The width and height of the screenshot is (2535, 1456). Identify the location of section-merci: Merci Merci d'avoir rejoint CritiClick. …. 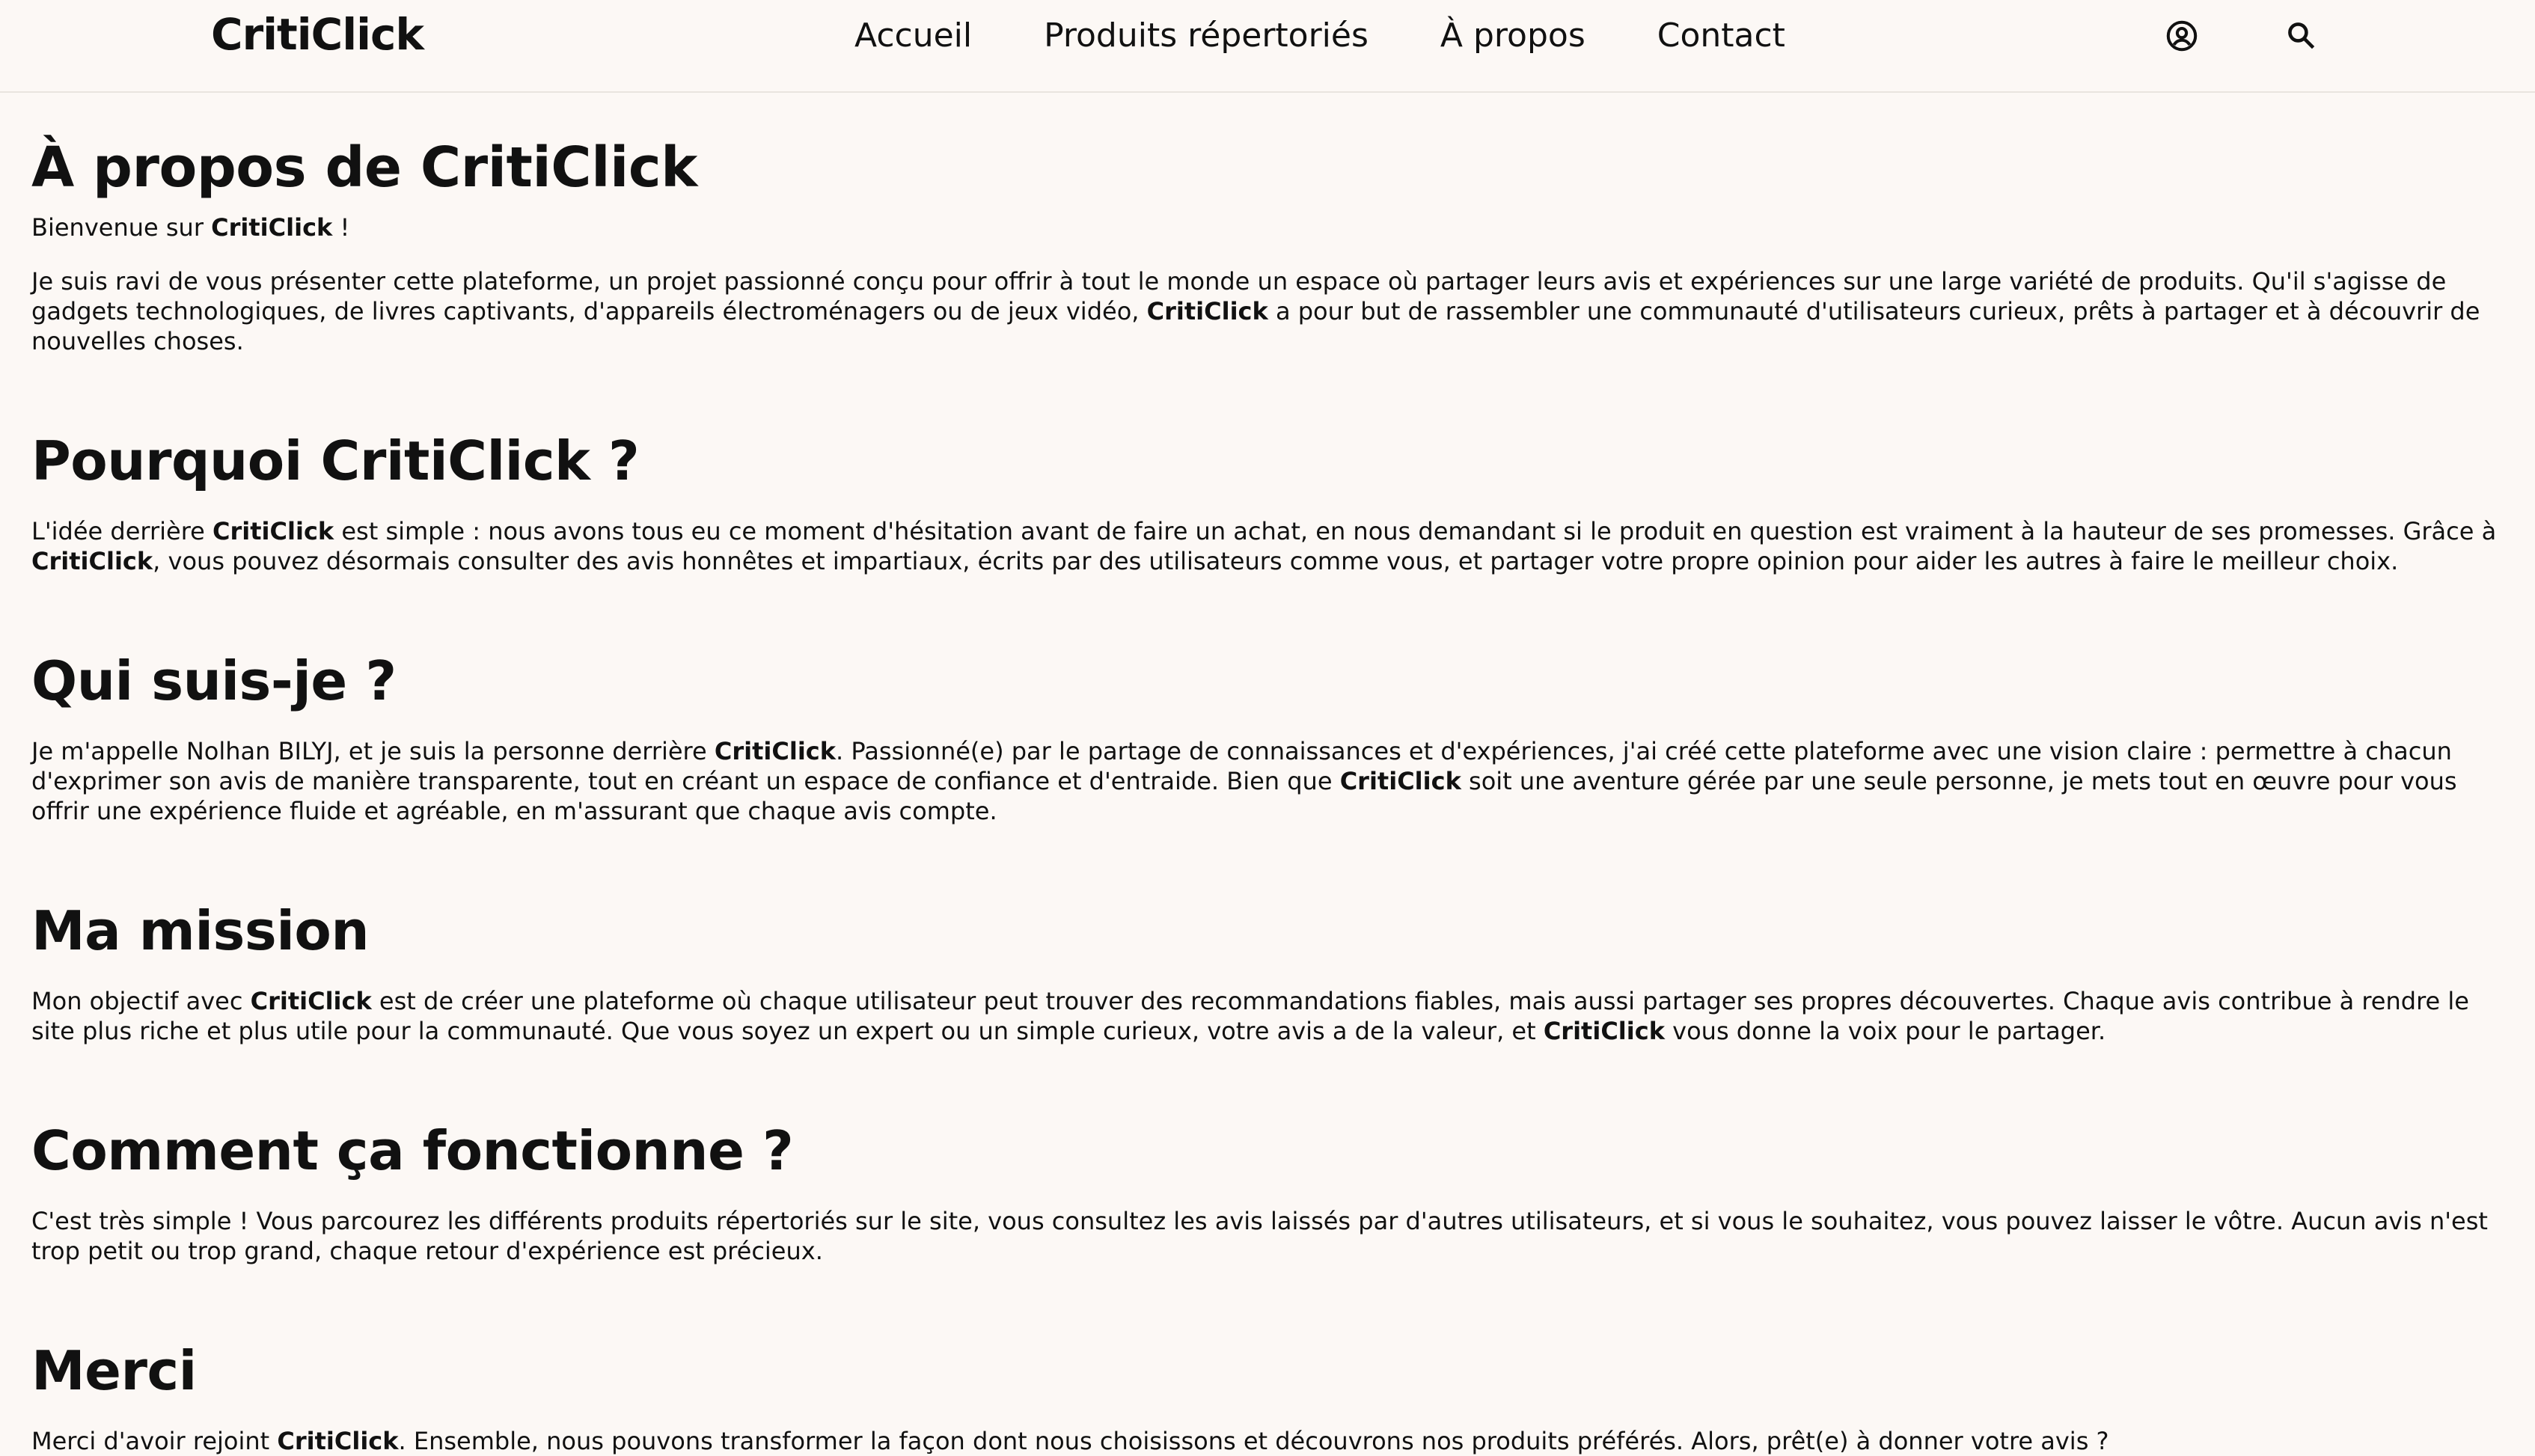
(1266, 1395).